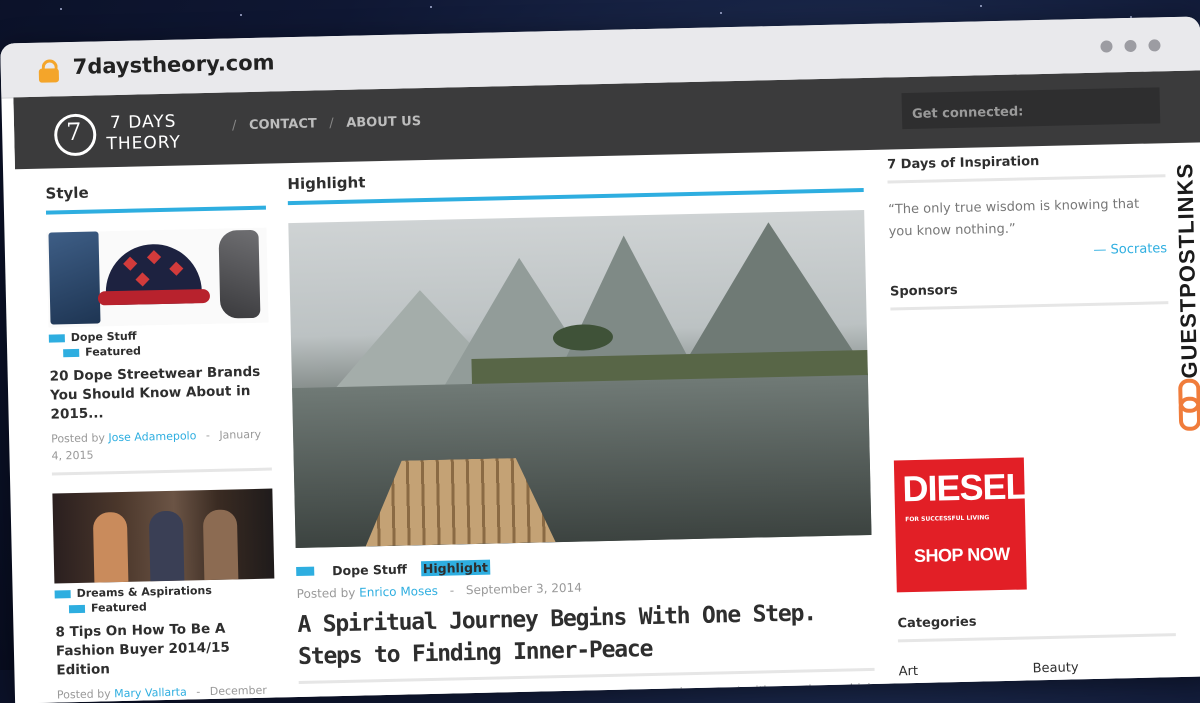  Describe the element at coordinates (772, 690) in the screenshot. I see `post-excerpt: ...ly connect with ourselves, which` at that location.